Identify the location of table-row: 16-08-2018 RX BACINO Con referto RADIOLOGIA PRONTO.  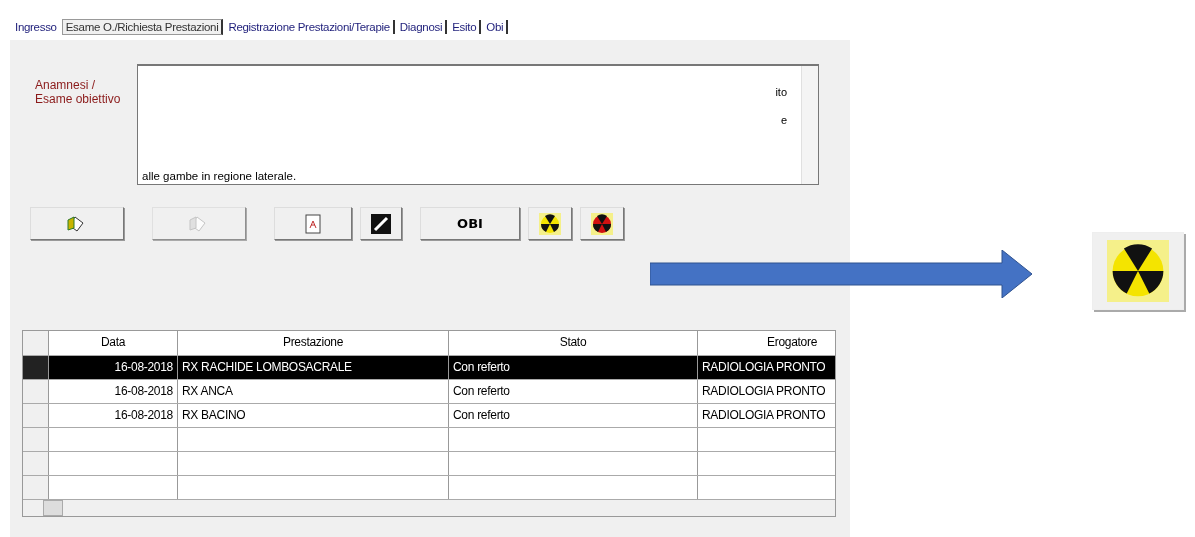
(429, 416).